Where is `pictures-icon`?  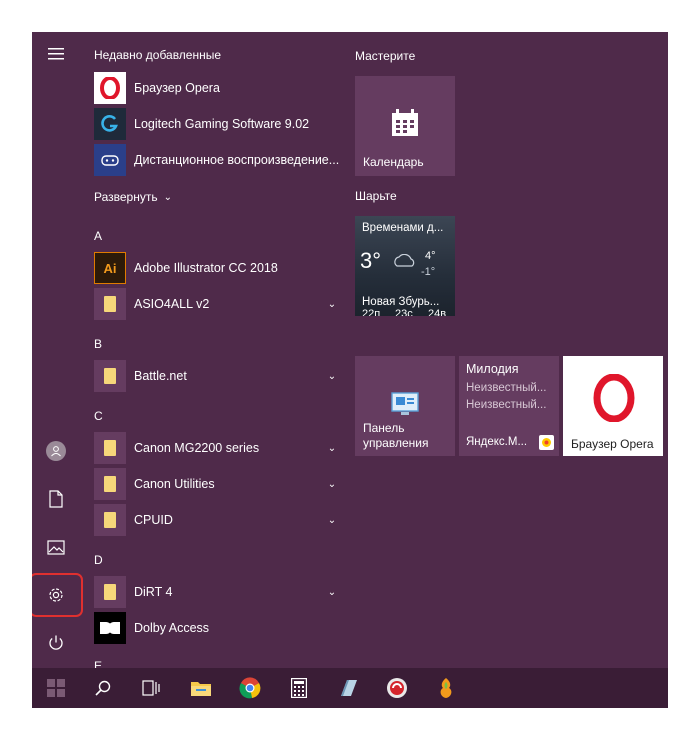 pictures-icon is located at coordinates (56, 547).